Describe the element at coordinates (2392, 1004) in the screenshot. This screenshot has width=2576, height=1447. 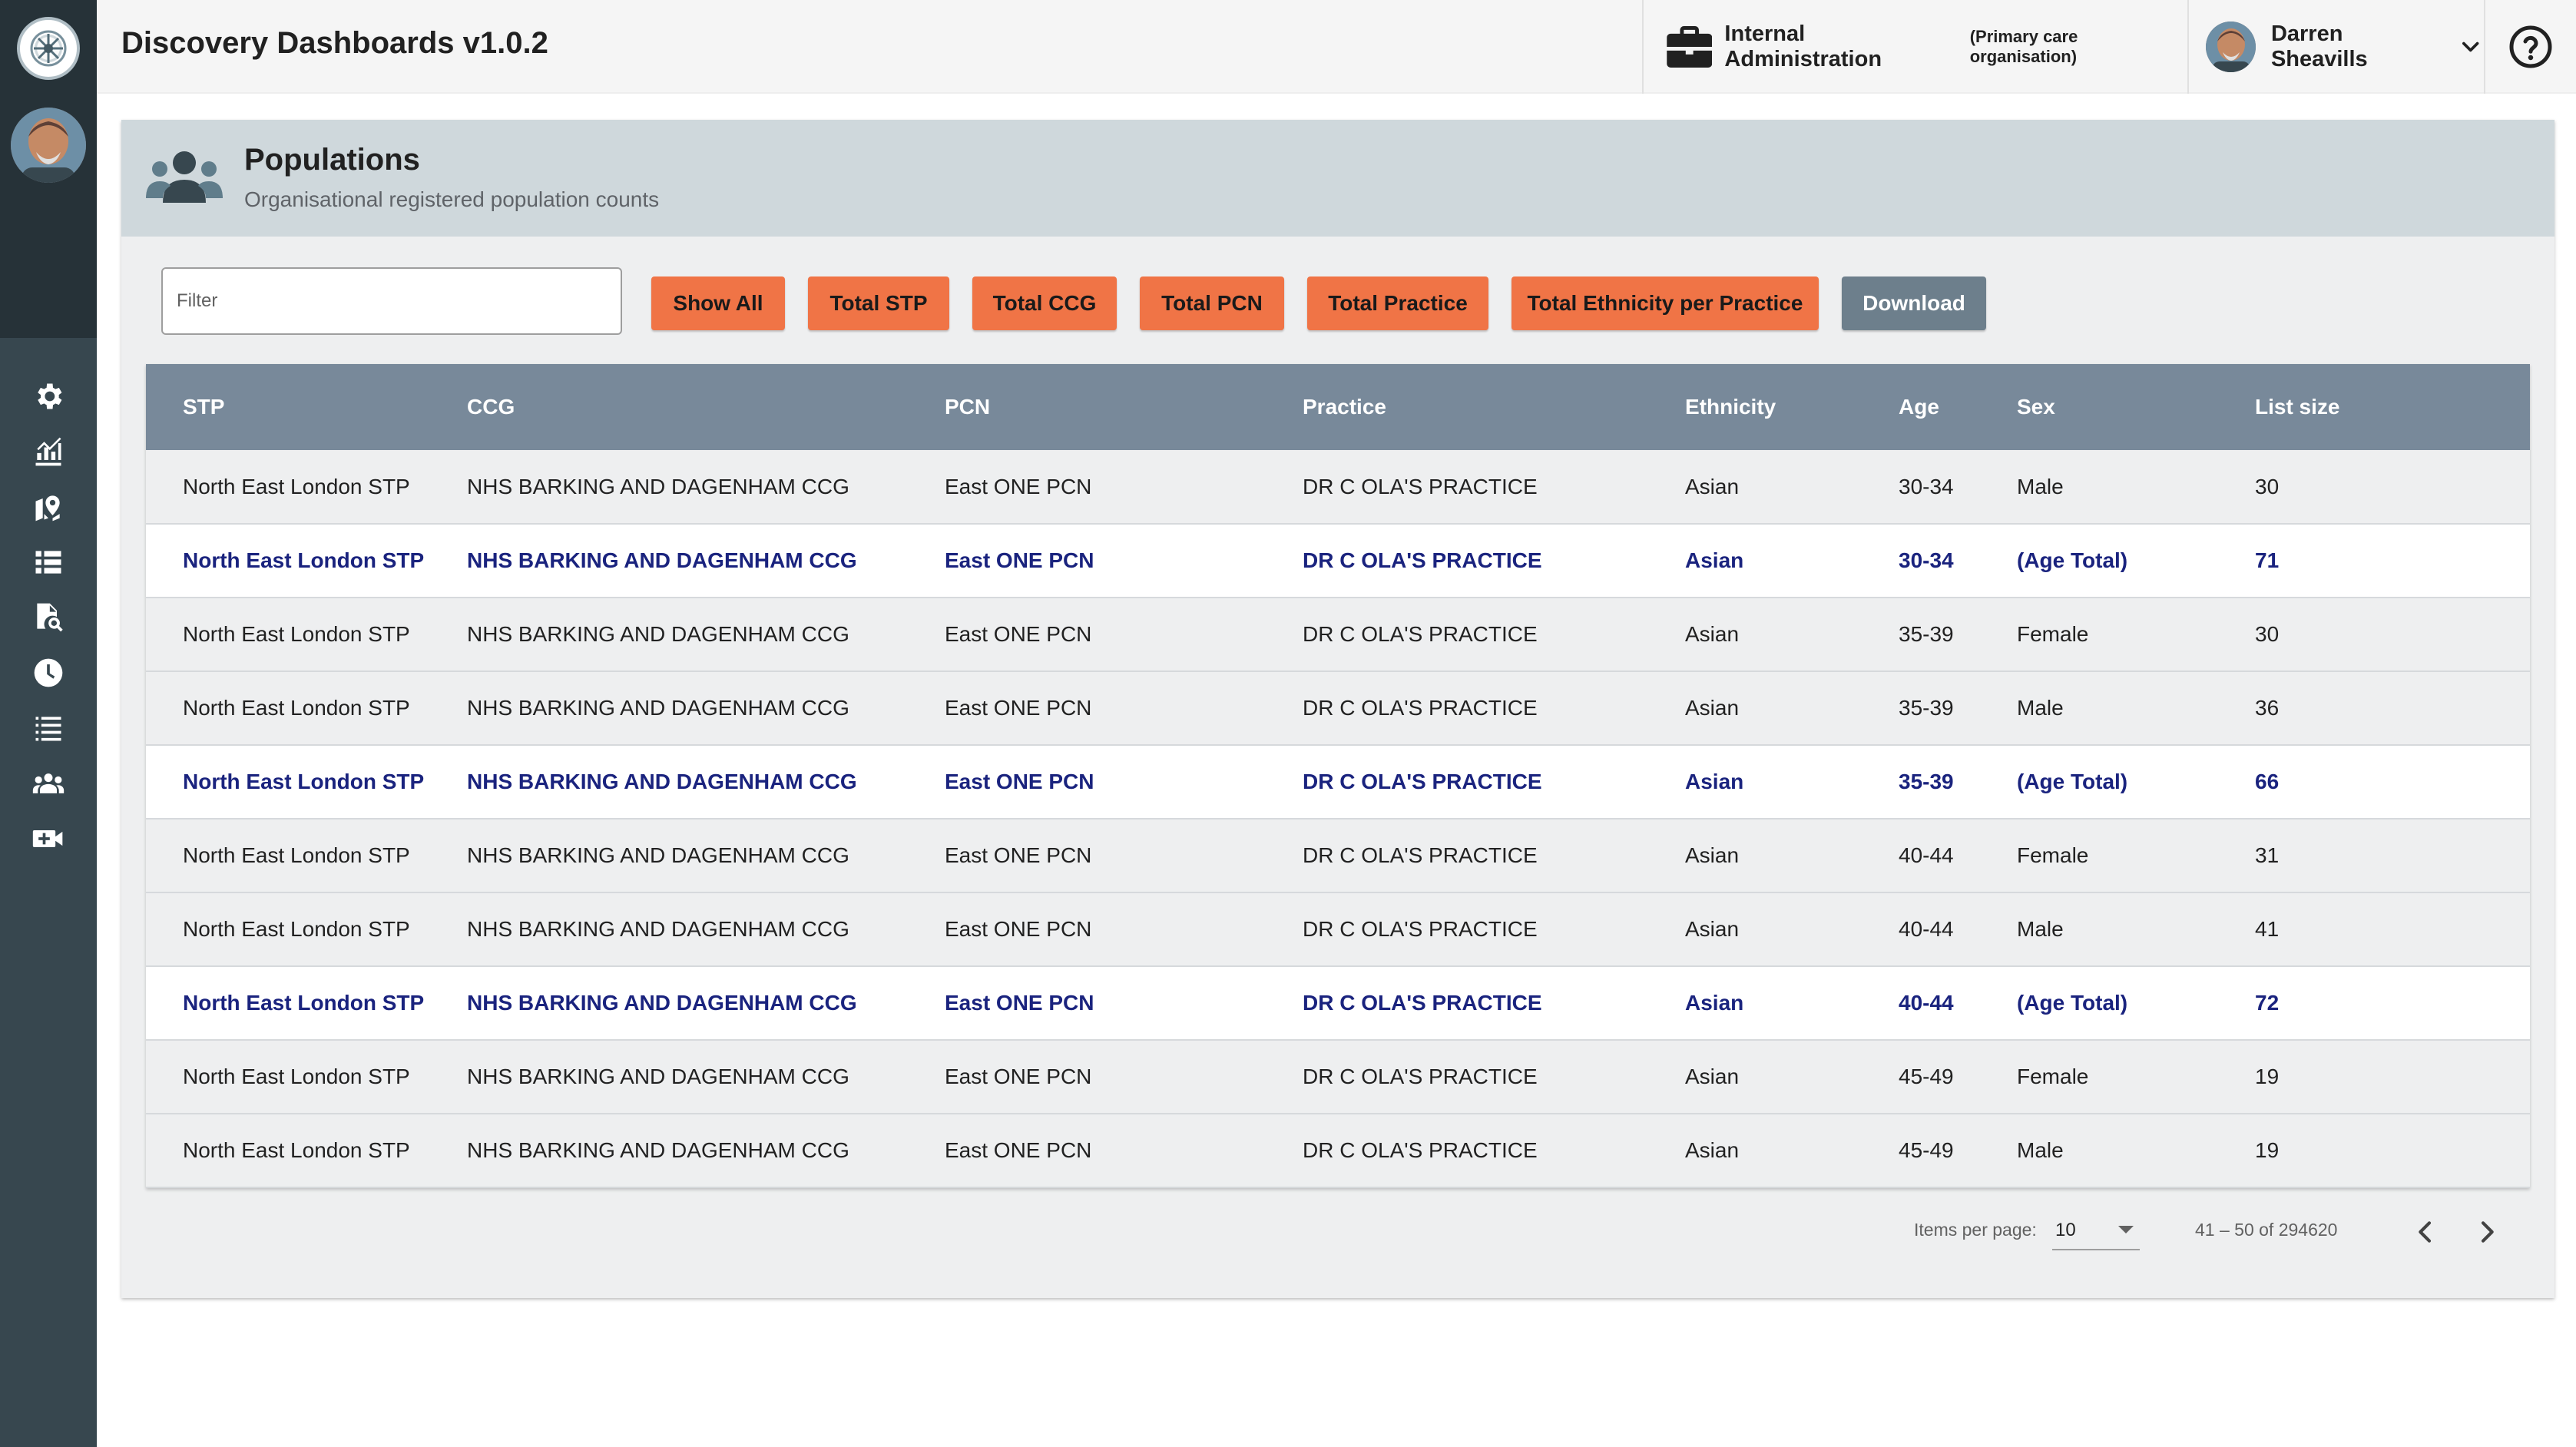
I see `cell-list-size: 72` at that location.